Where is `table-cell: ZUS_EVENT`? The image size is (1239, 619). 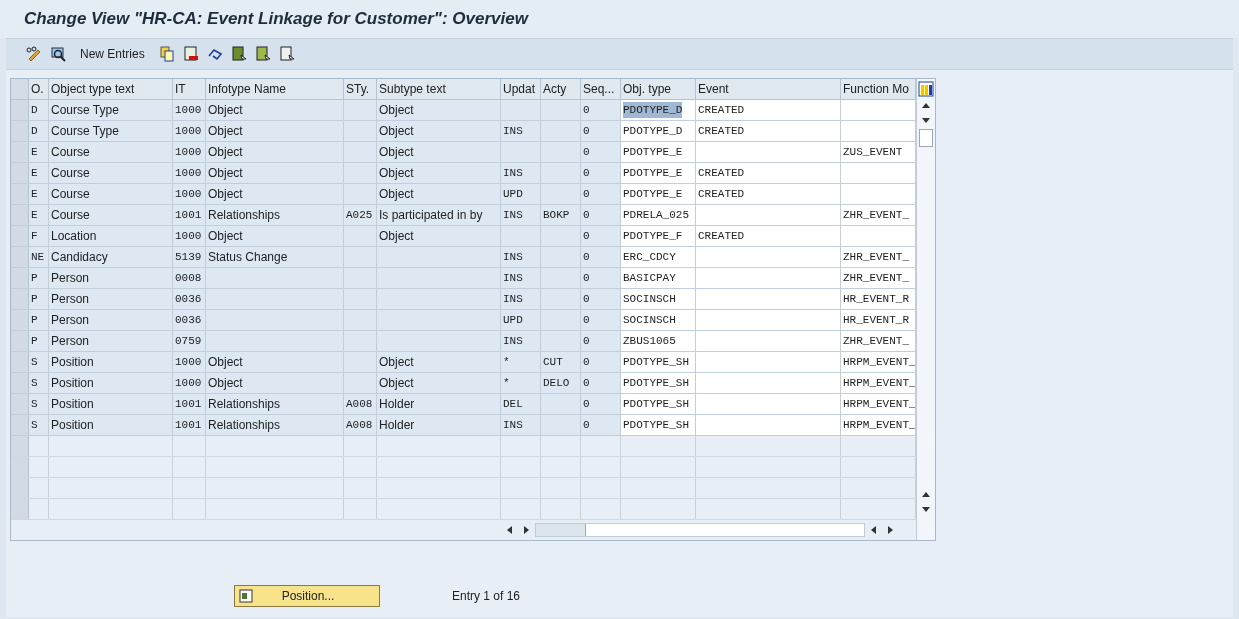 table-cell: ZUS_EVENT is located at coordinates (878, 152).